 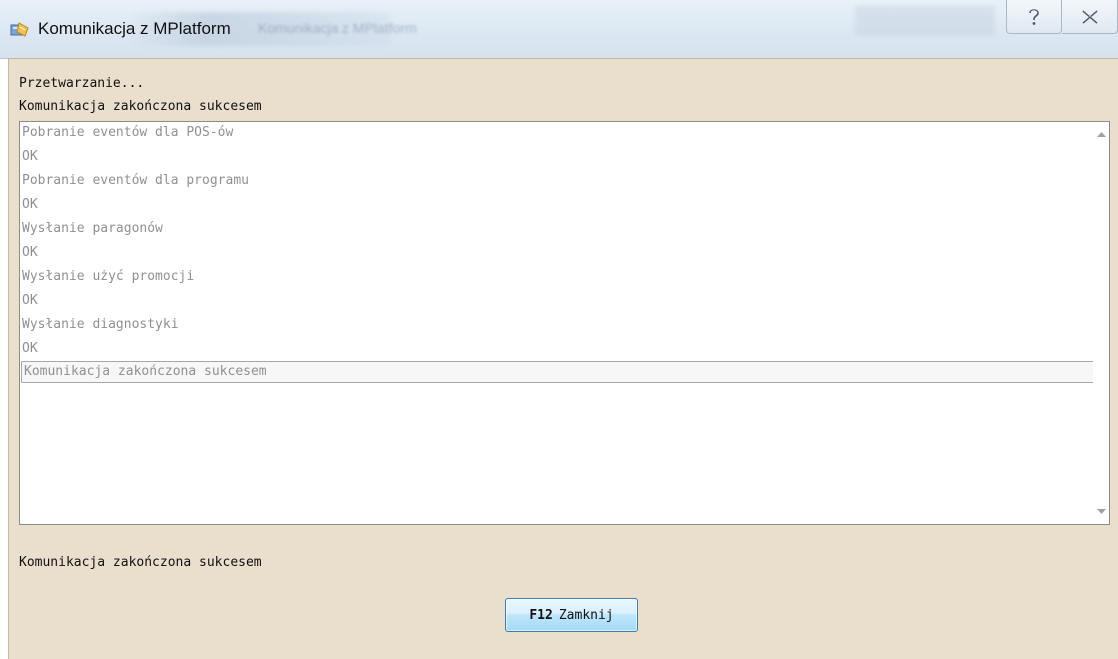 I want to click on ghost-title-text: Komunikacja z MPlatform, so click(x=337, y=28).